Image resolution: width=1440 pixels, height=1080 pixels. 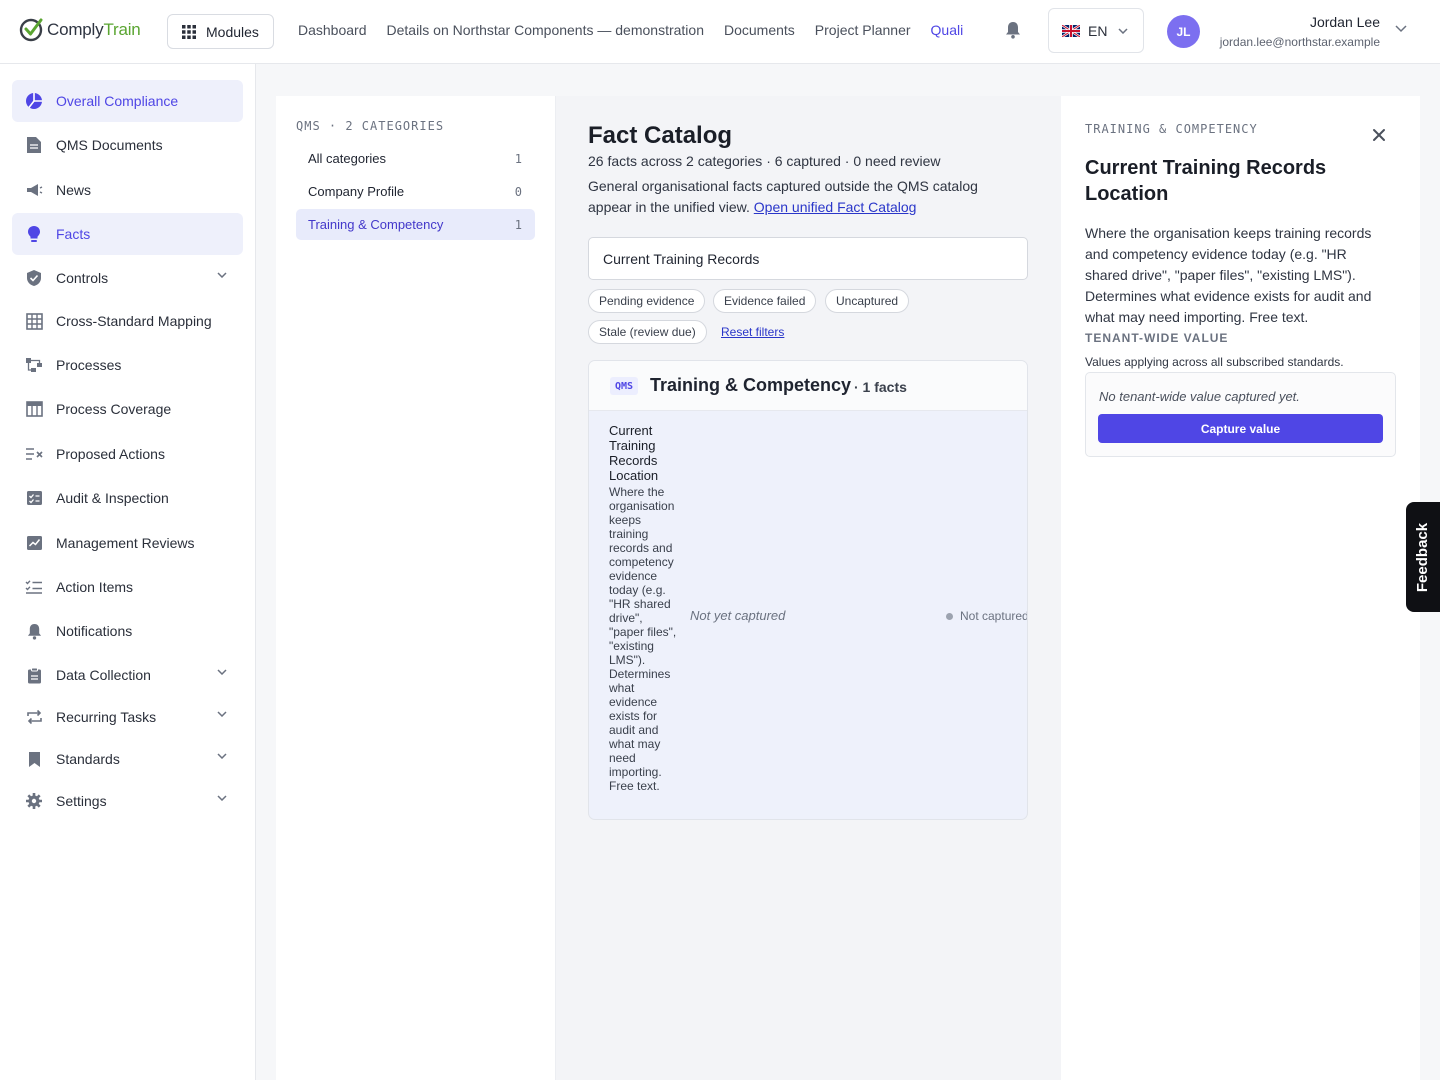 I want to click on user-name: Jordan Lee, so click(x=1345, y=22).